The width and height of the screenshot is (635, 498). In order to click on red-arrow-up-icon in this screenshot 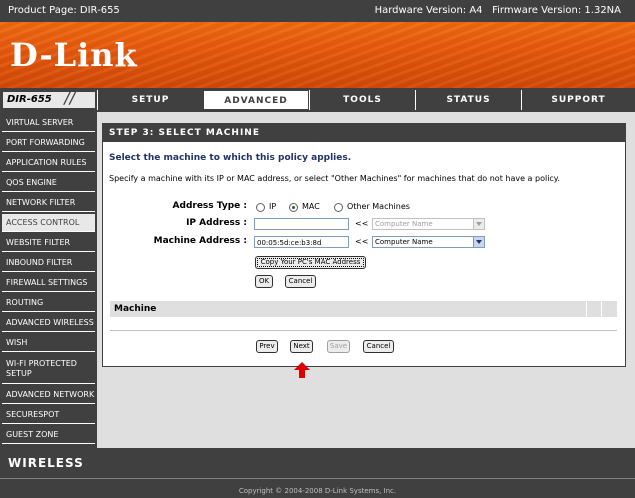, I will do `click(302, 370)`.